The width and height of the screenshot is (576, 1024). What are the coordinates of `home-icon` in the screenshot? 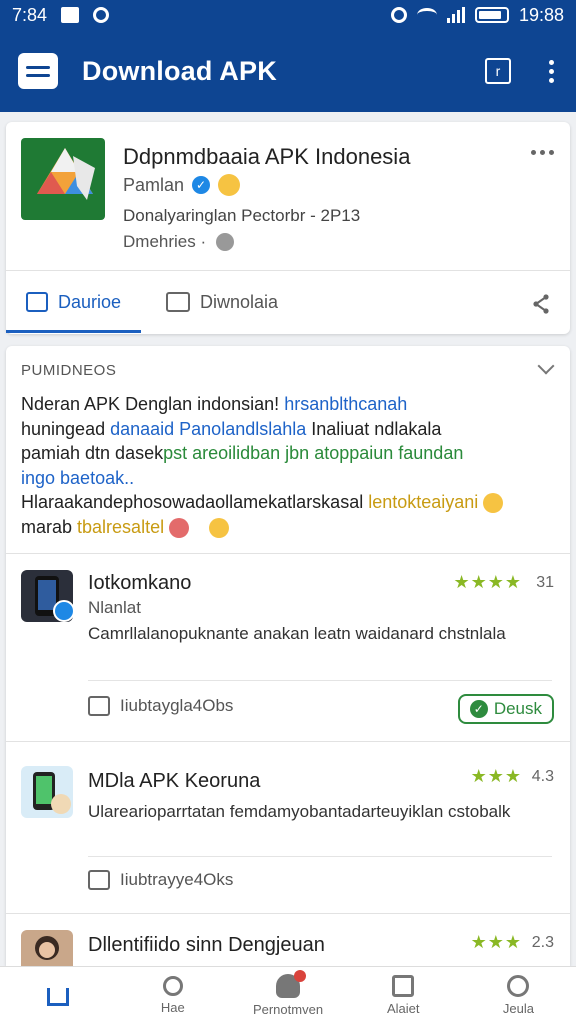 It's located at (57, 996).